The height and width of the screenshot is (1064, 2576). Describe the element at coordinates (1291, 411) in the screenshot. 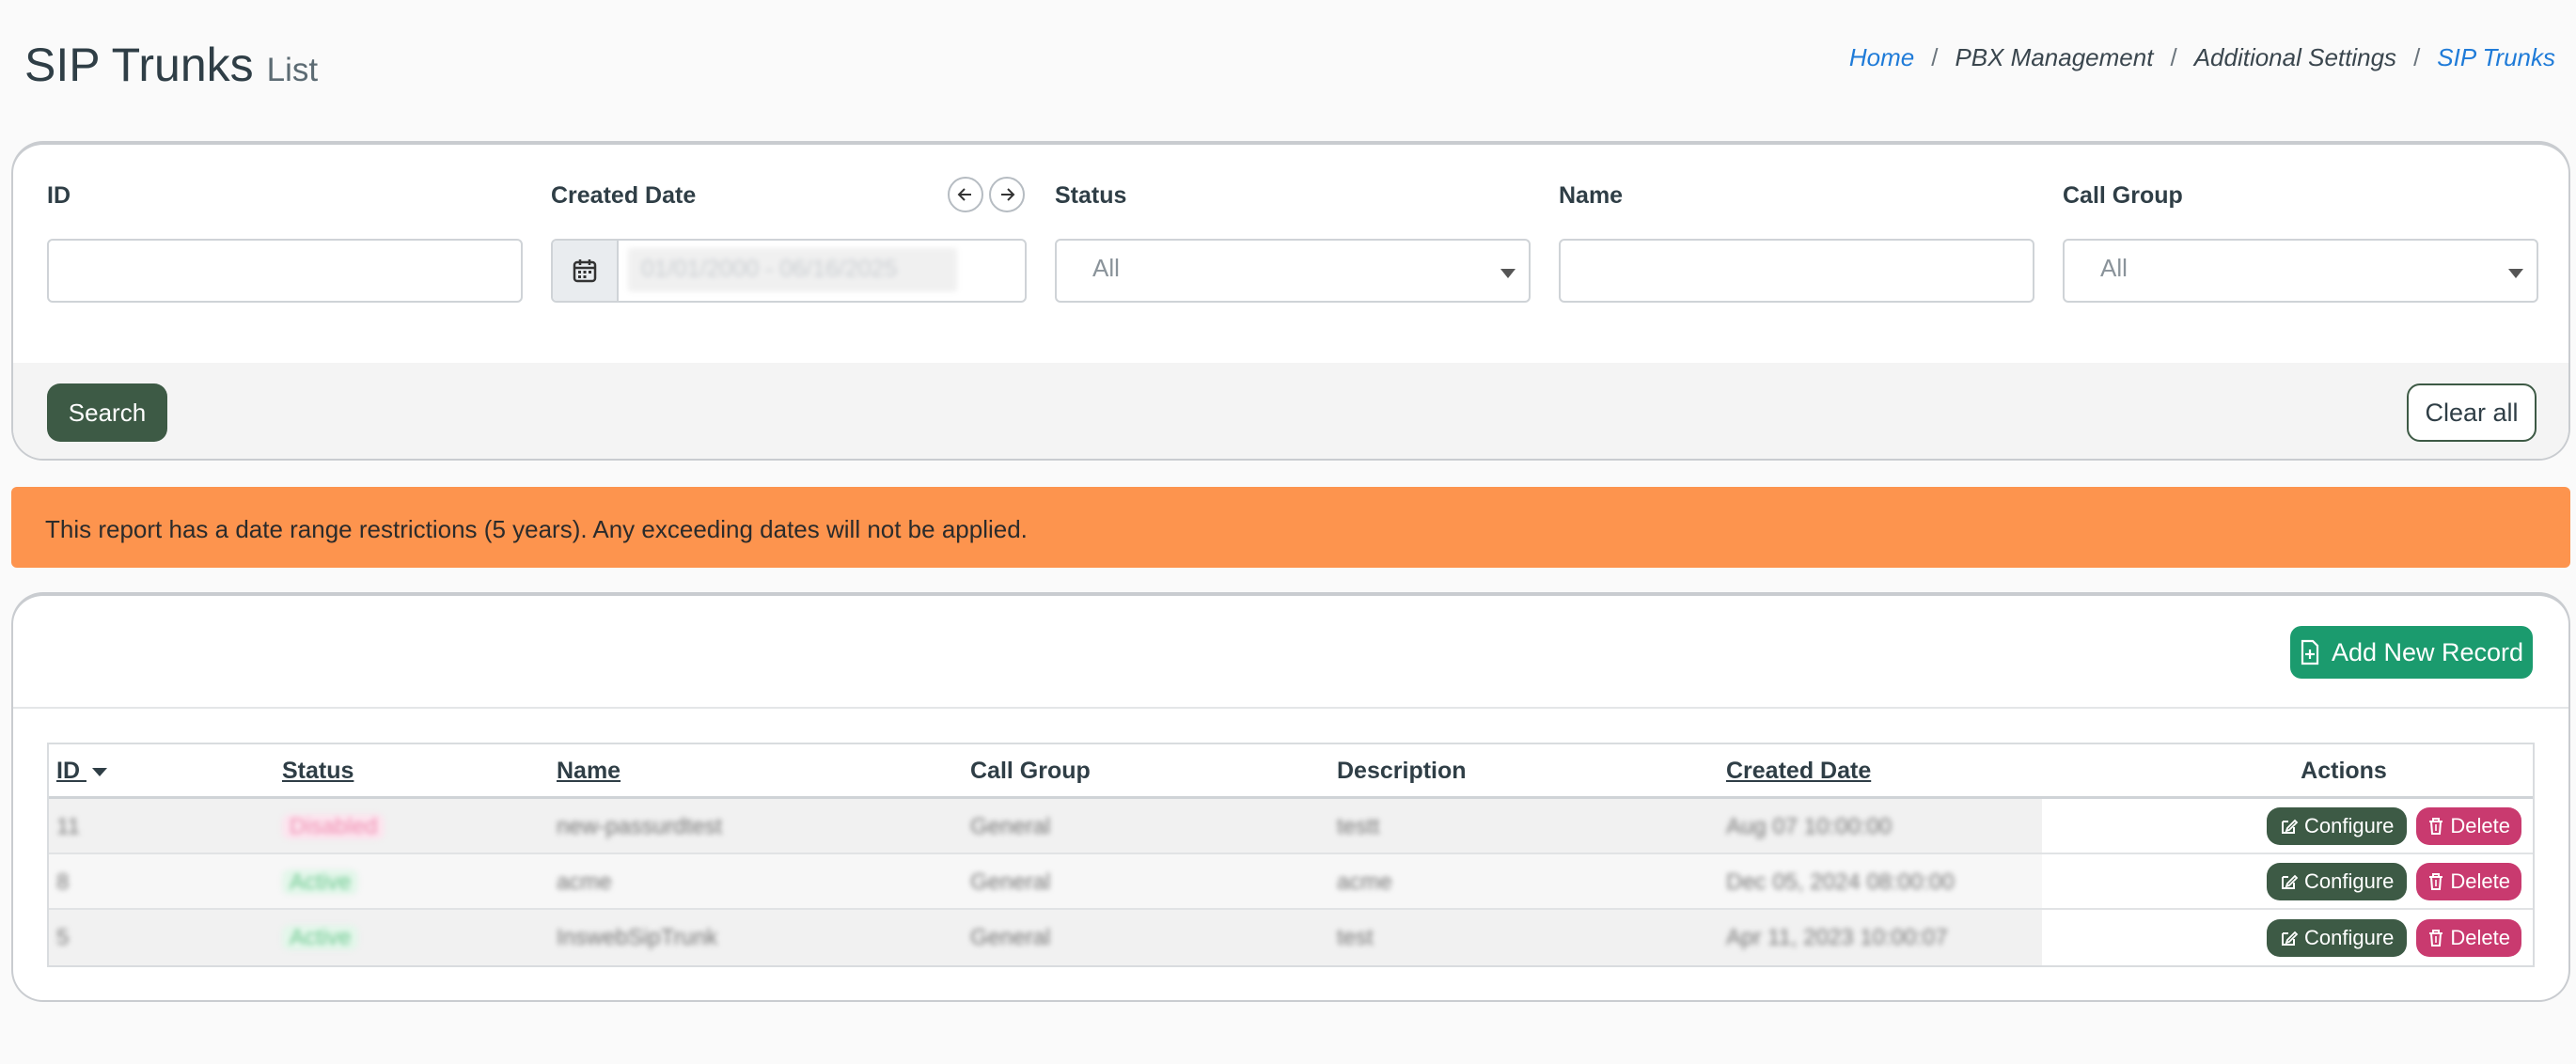

I see `filter-footer: Search Clear all` at that location.